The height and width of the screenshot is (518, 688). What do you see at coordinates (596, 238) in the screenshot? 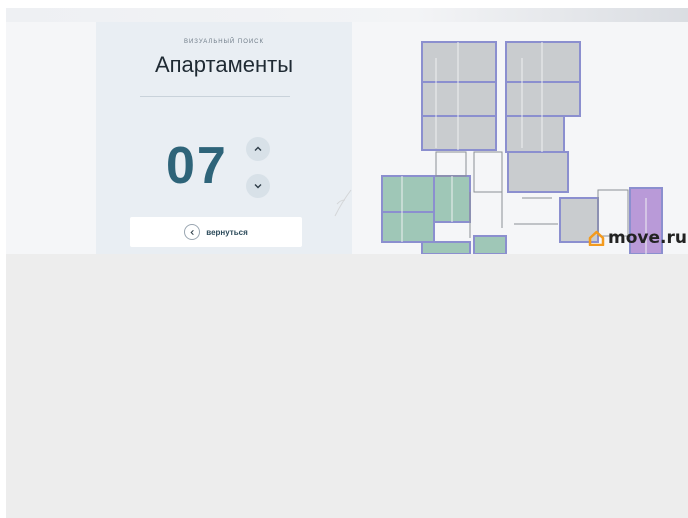
I see `house-icon` at bounding box center [596, 238].